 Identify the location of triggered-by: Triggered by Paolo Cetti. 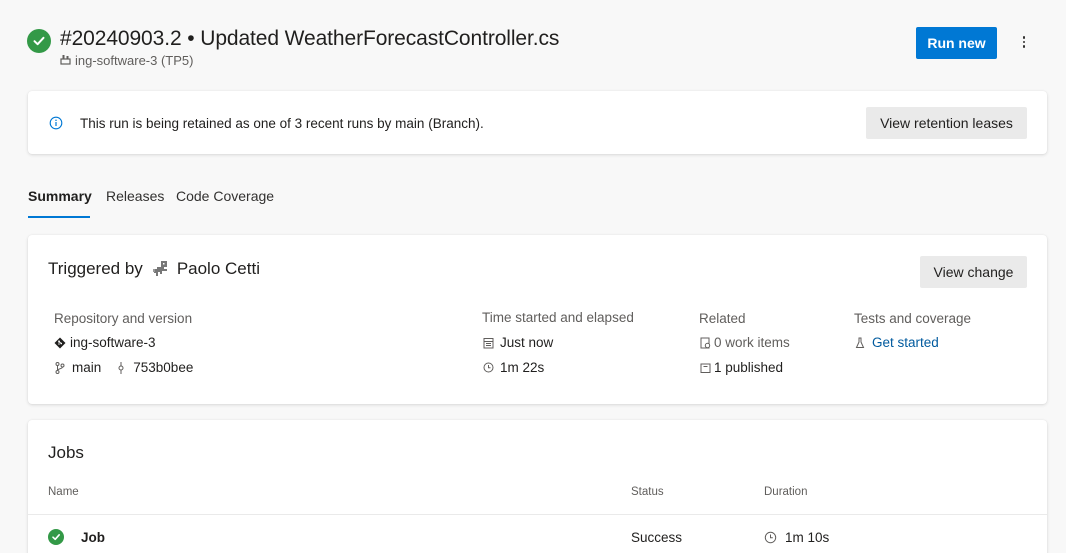
(154, 269).